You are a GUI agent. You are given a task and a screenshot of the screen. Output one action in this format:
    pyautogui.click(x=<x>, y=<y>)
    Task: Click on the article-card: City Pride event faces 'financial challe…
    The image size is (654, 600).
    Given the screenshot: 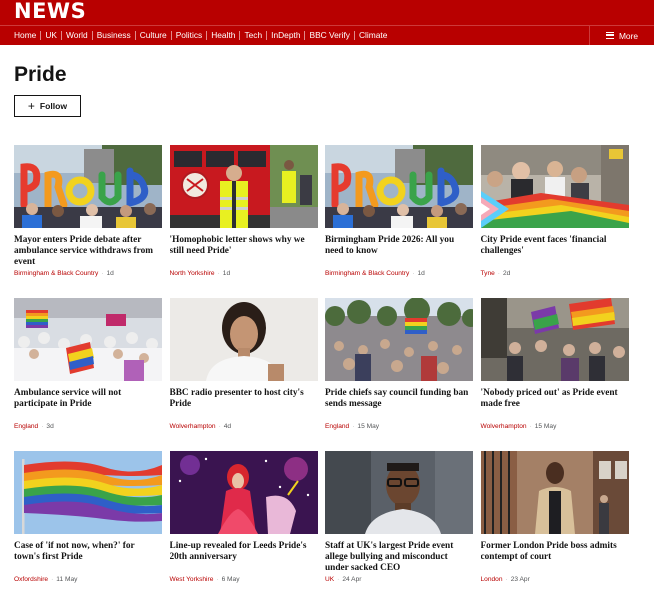 What is the action you would take?
    pyautogui.click(x=554, y=221)
    